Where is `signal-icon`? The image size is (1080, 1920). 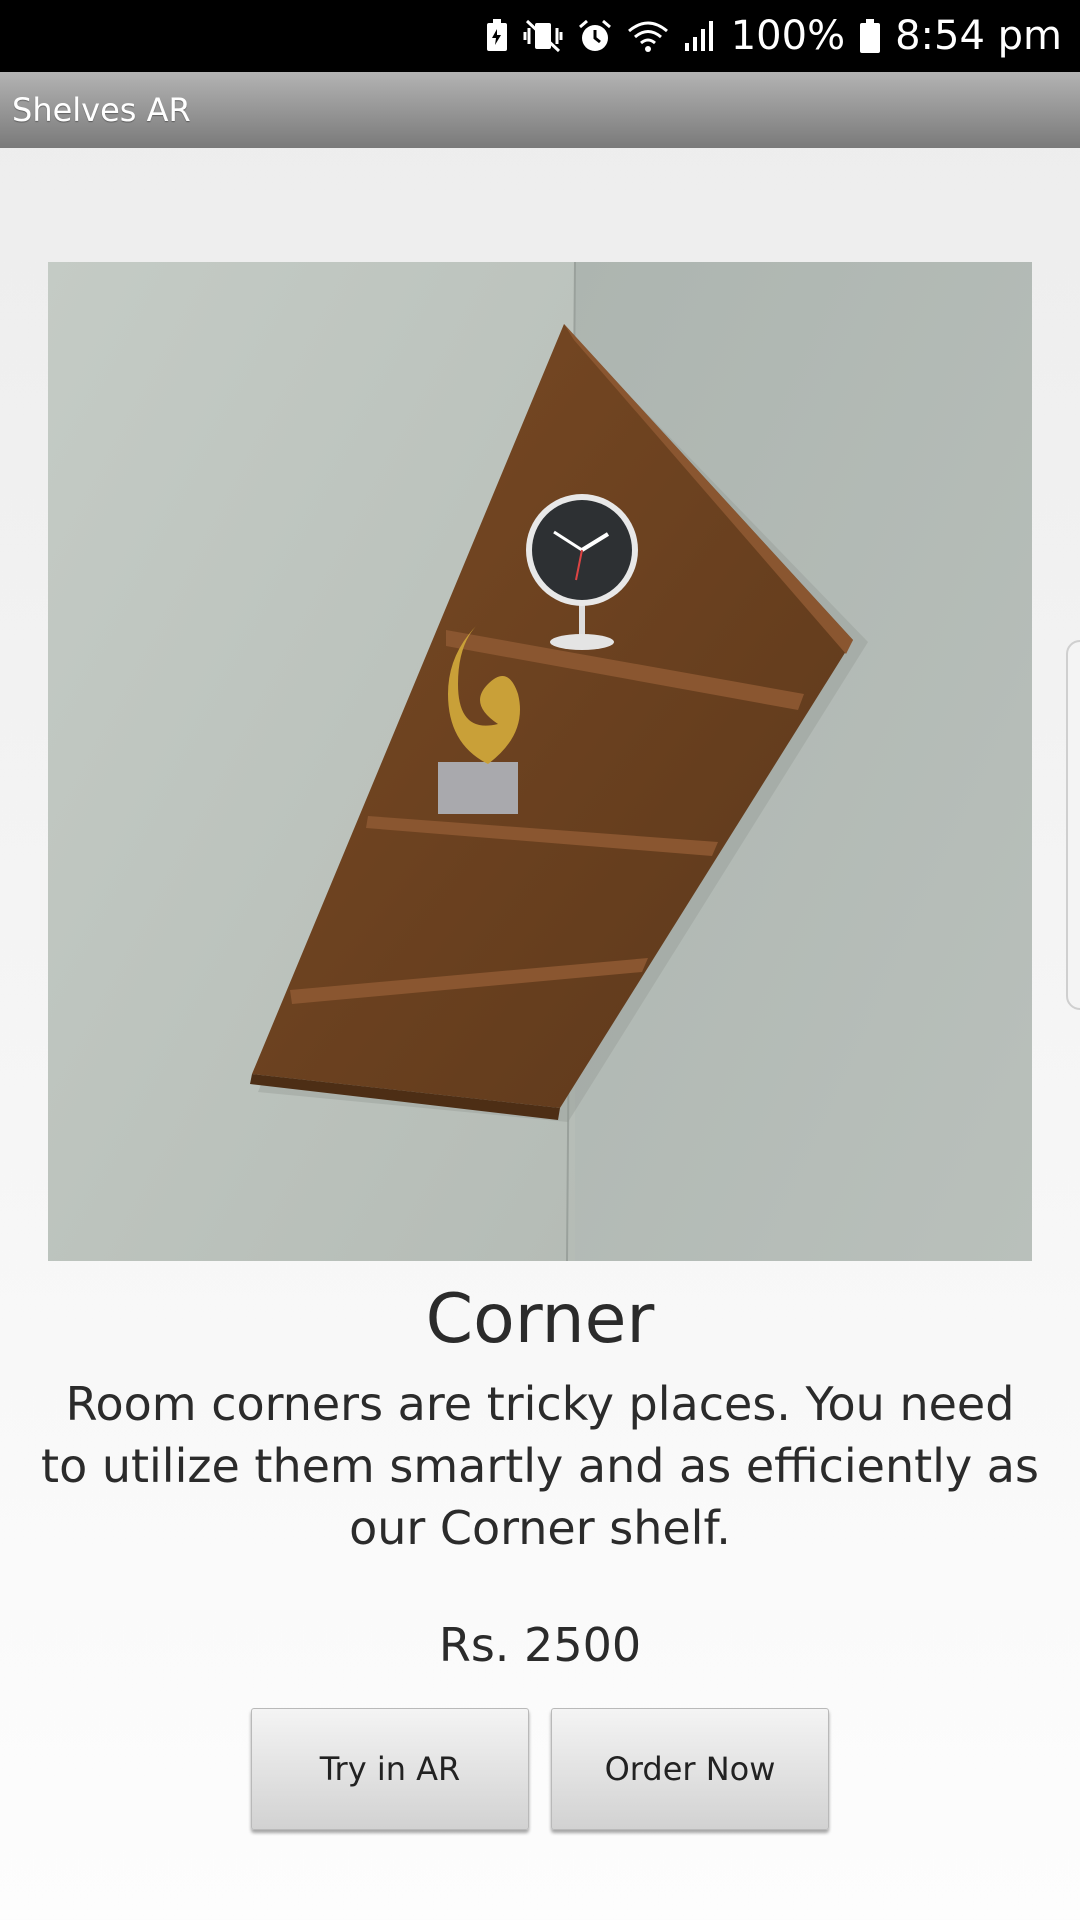
signal-icon is located at coordinates (700, 36).